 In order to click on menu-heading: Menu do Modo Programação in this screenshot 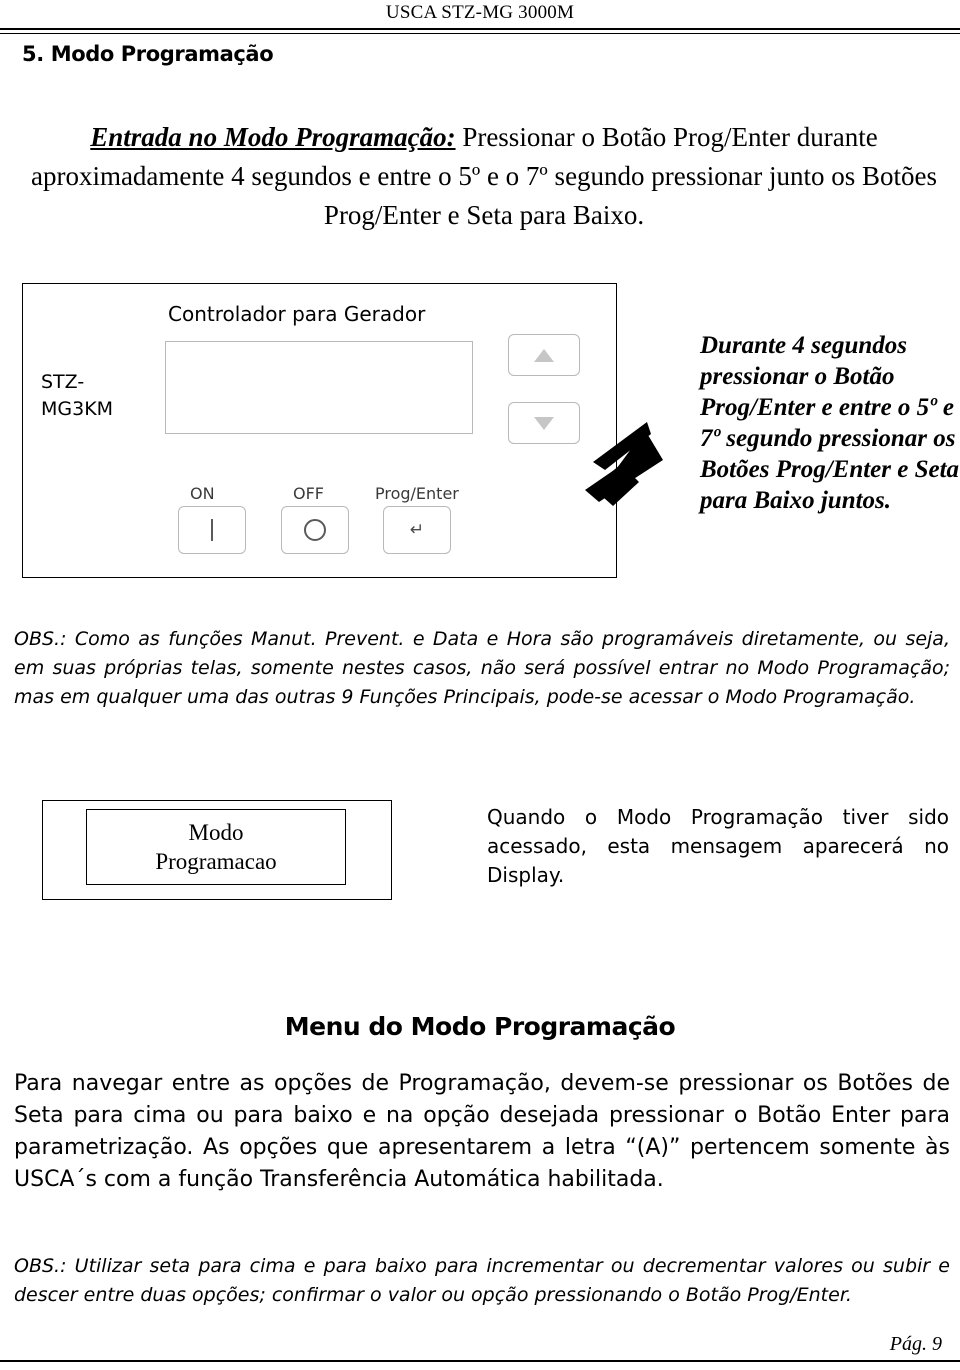, I will do `click(480, 1026)`.